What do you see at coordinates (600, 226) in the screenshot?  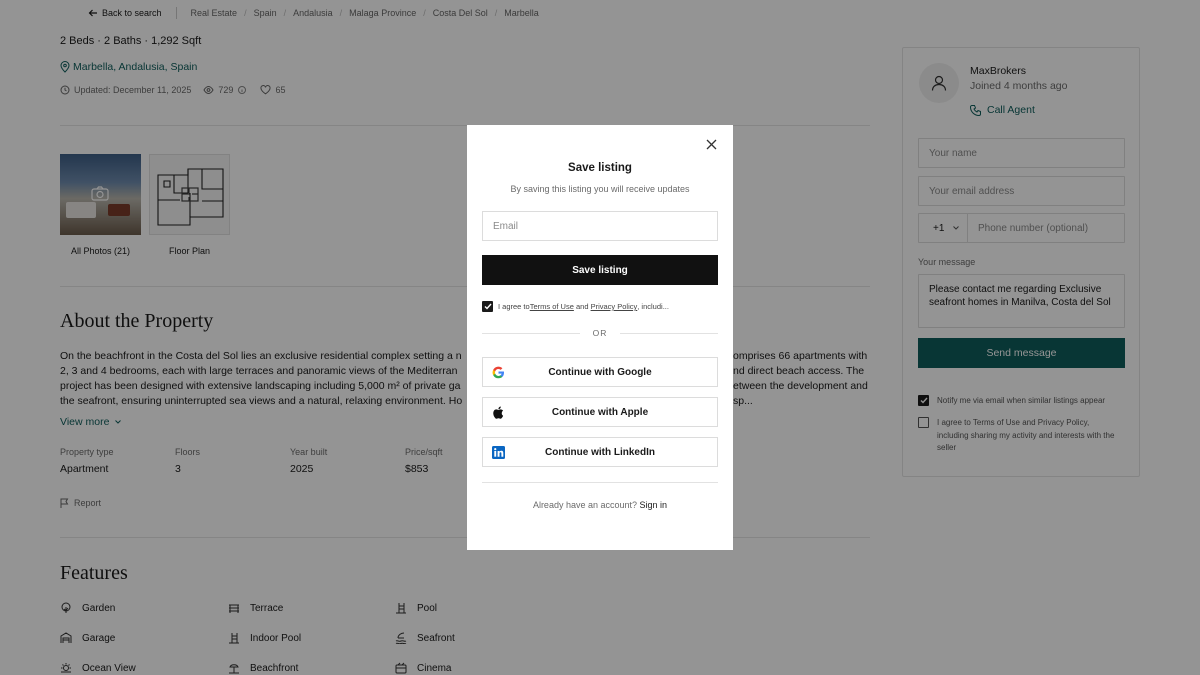 I see `modal-email-input: Email` at bounding box center [600, 226].